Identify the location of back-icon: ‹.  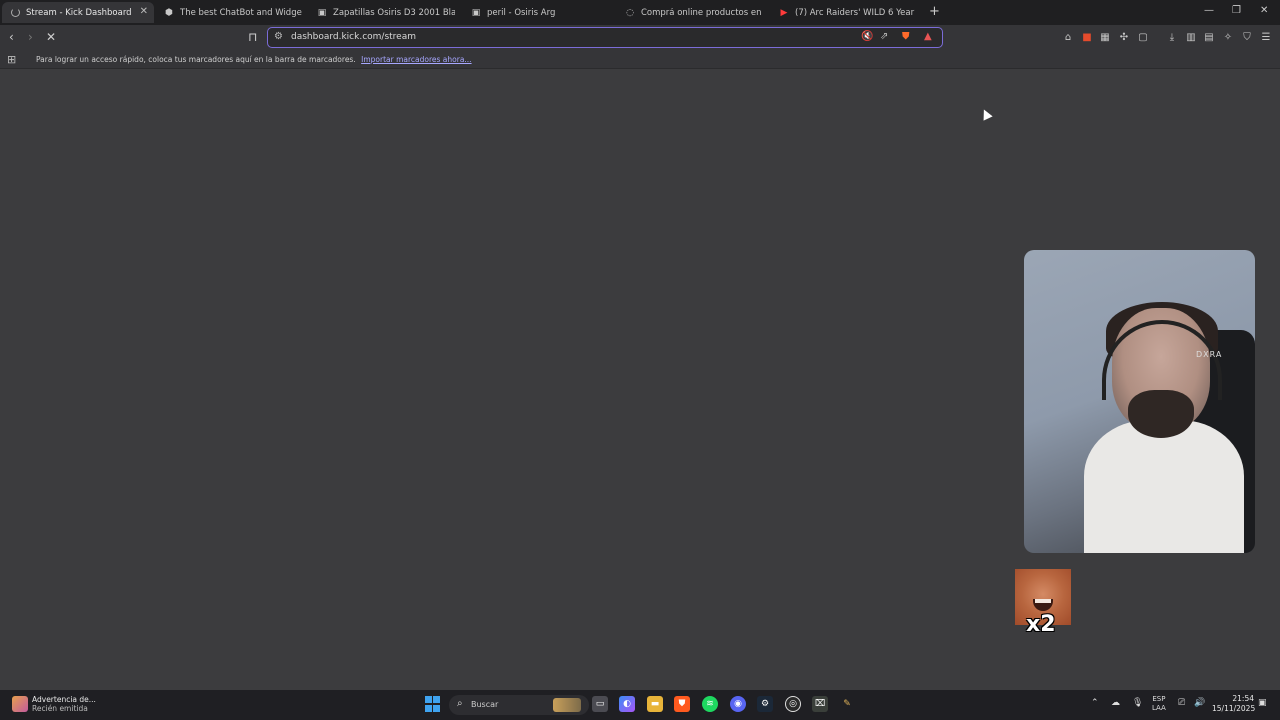
(11, 37).